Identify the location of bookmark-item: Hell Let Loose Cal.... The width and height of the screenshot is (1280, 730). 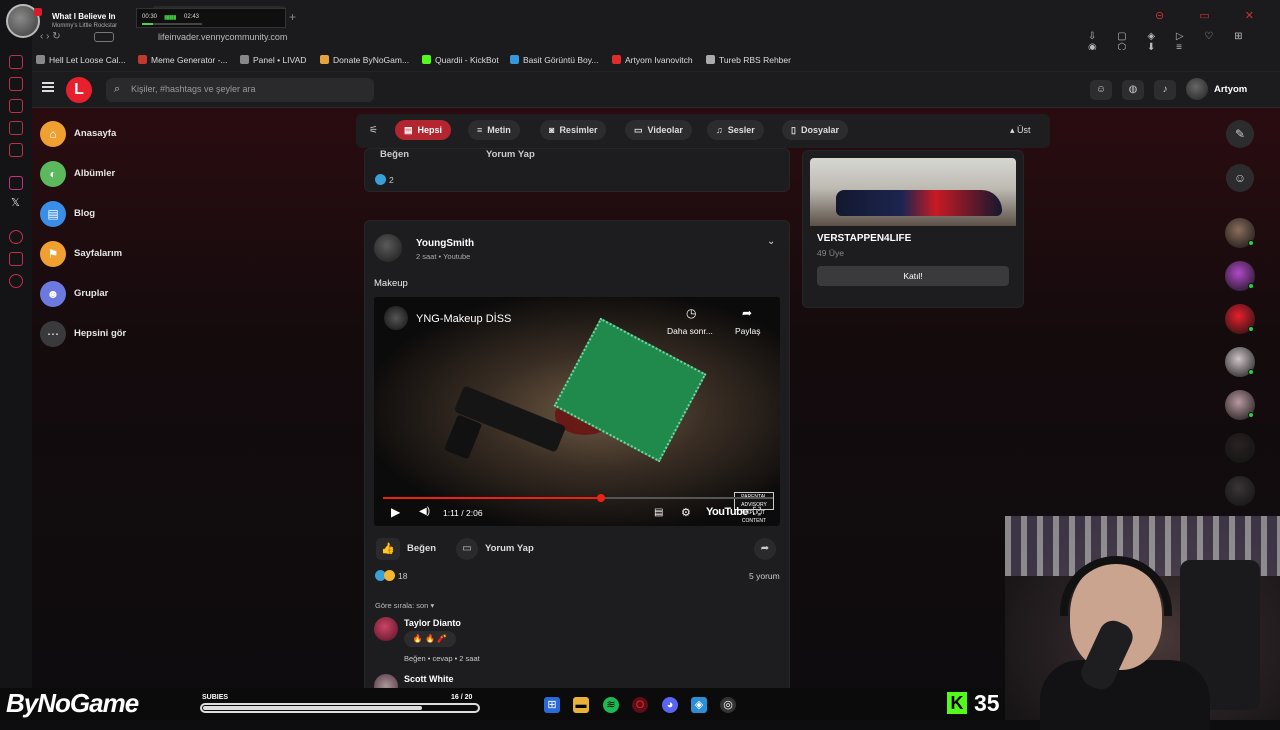
(81, 60).